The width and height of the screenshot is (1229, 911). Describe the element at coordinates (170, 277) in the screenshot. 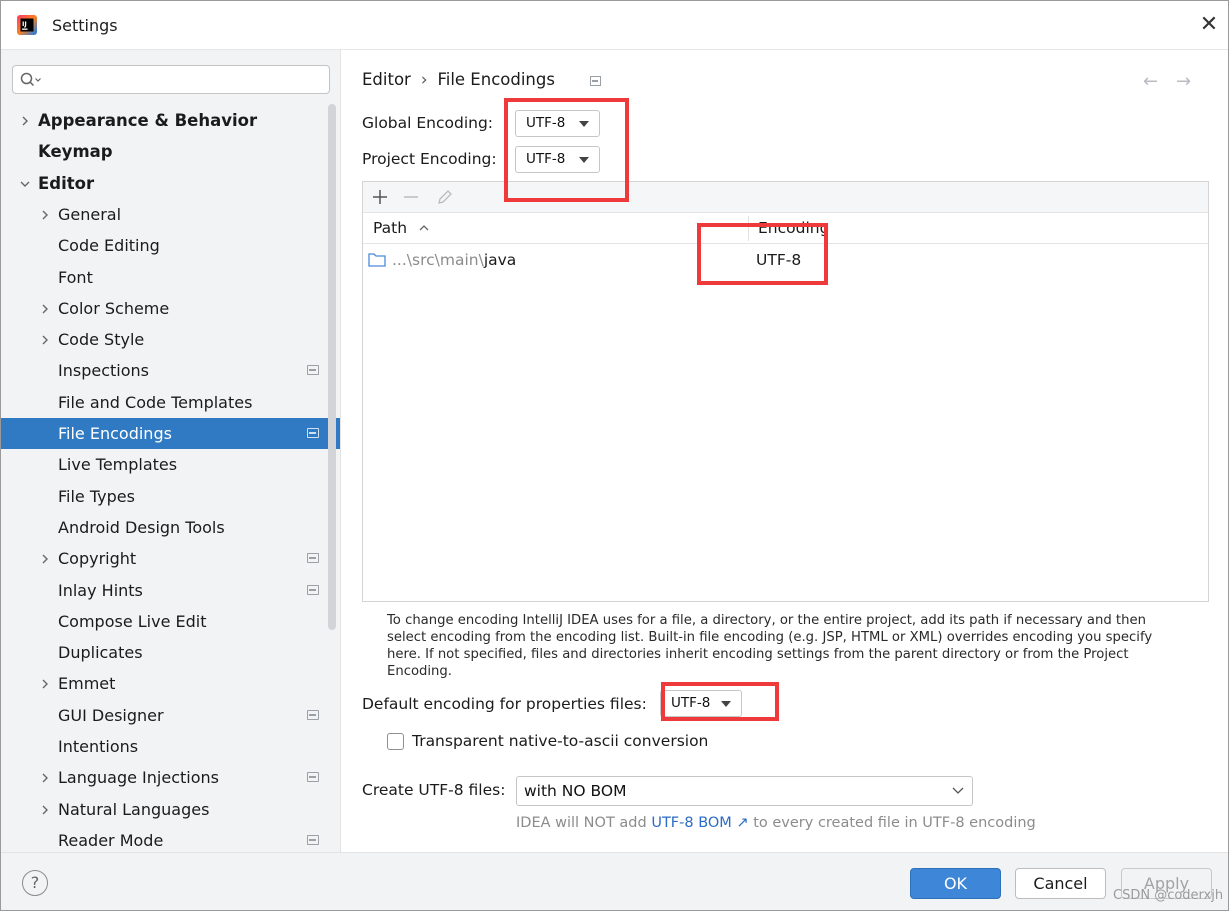

I see `sidebar-item: Font` at that location.